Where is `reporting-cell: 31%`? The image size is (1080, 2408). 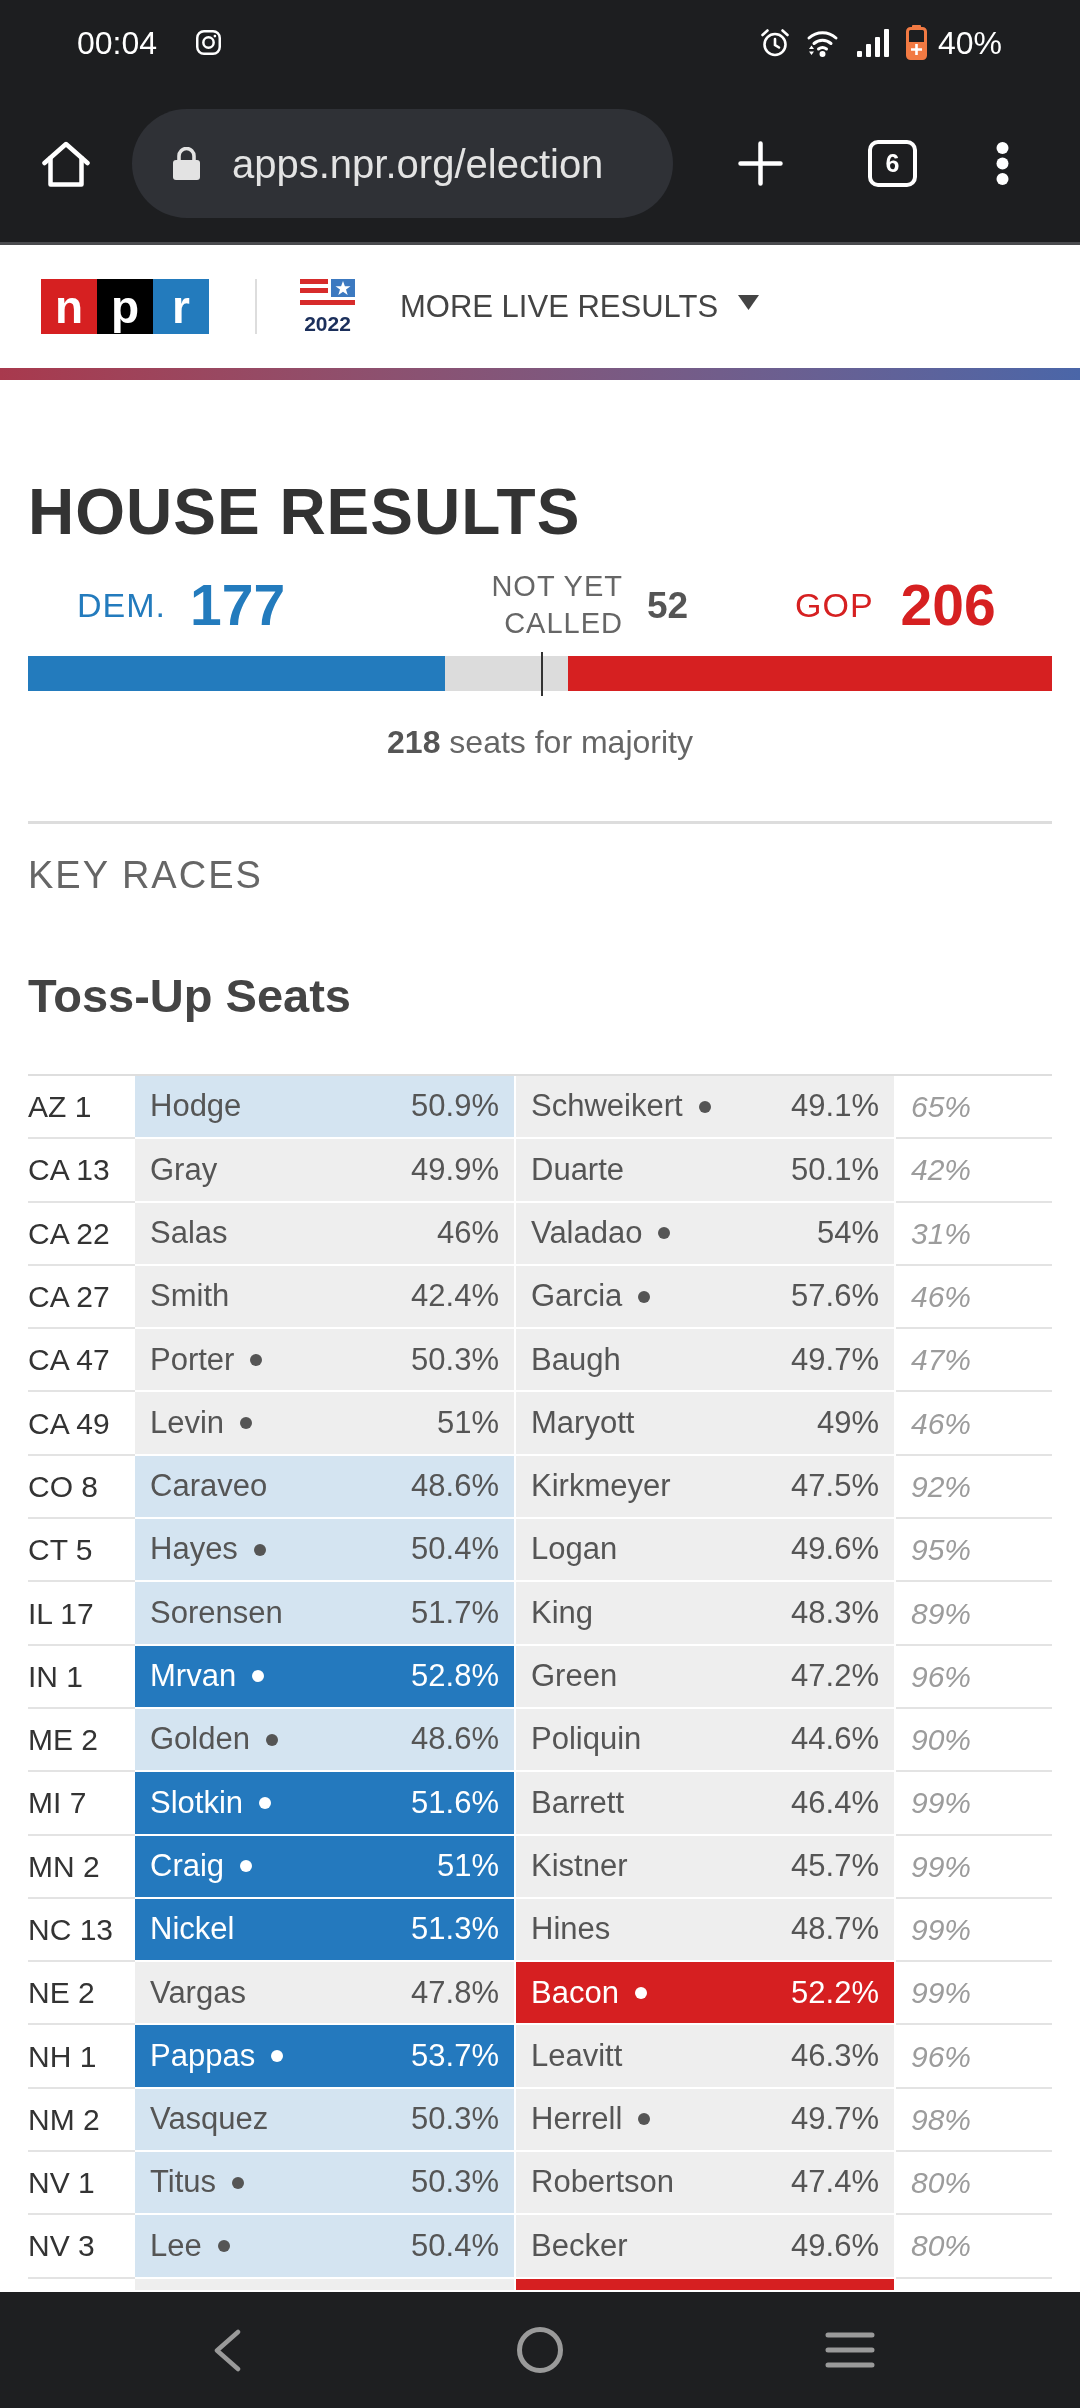
reporting-cell: 31% is located at coordinates (974, 1234).